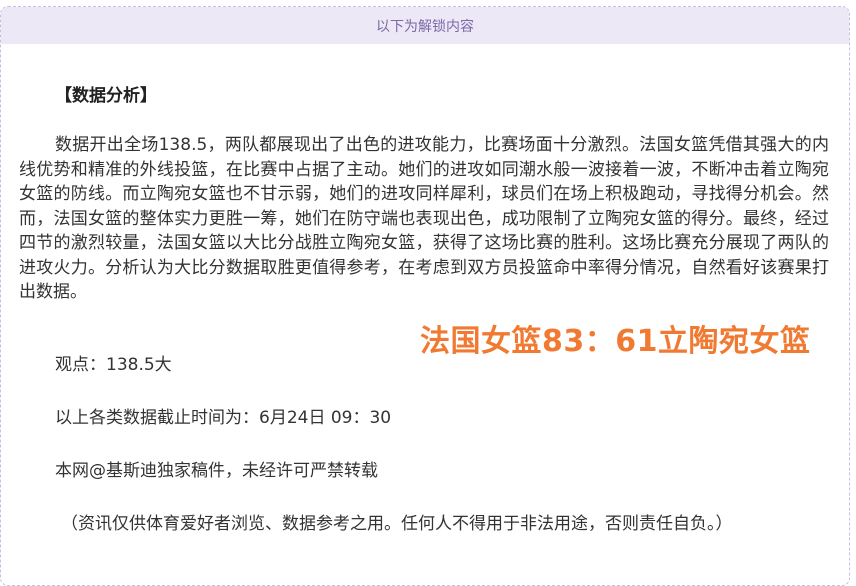 The height and width of the screenshot is (586, 856). I want to click on viewpoint-line: 观点：138.5大, so click(113, 365).